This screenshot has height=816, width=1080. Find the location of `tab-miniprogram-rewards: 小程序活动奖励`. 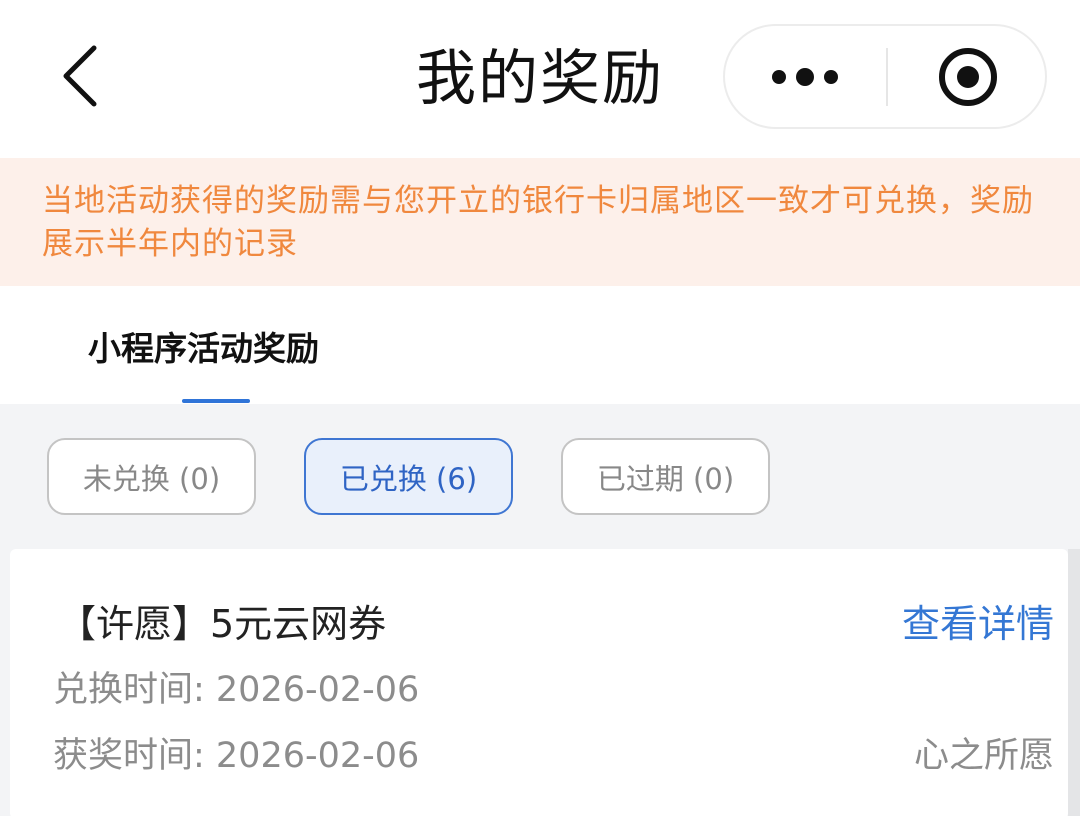

tab-miniprogram-rewards: 小程序活动奖励 is located at coordinates (203, 346).